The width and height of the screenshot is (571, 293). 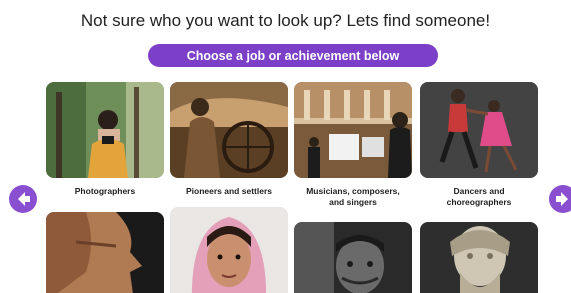 I want to click on tile-activist, so click(x=229, y=250).